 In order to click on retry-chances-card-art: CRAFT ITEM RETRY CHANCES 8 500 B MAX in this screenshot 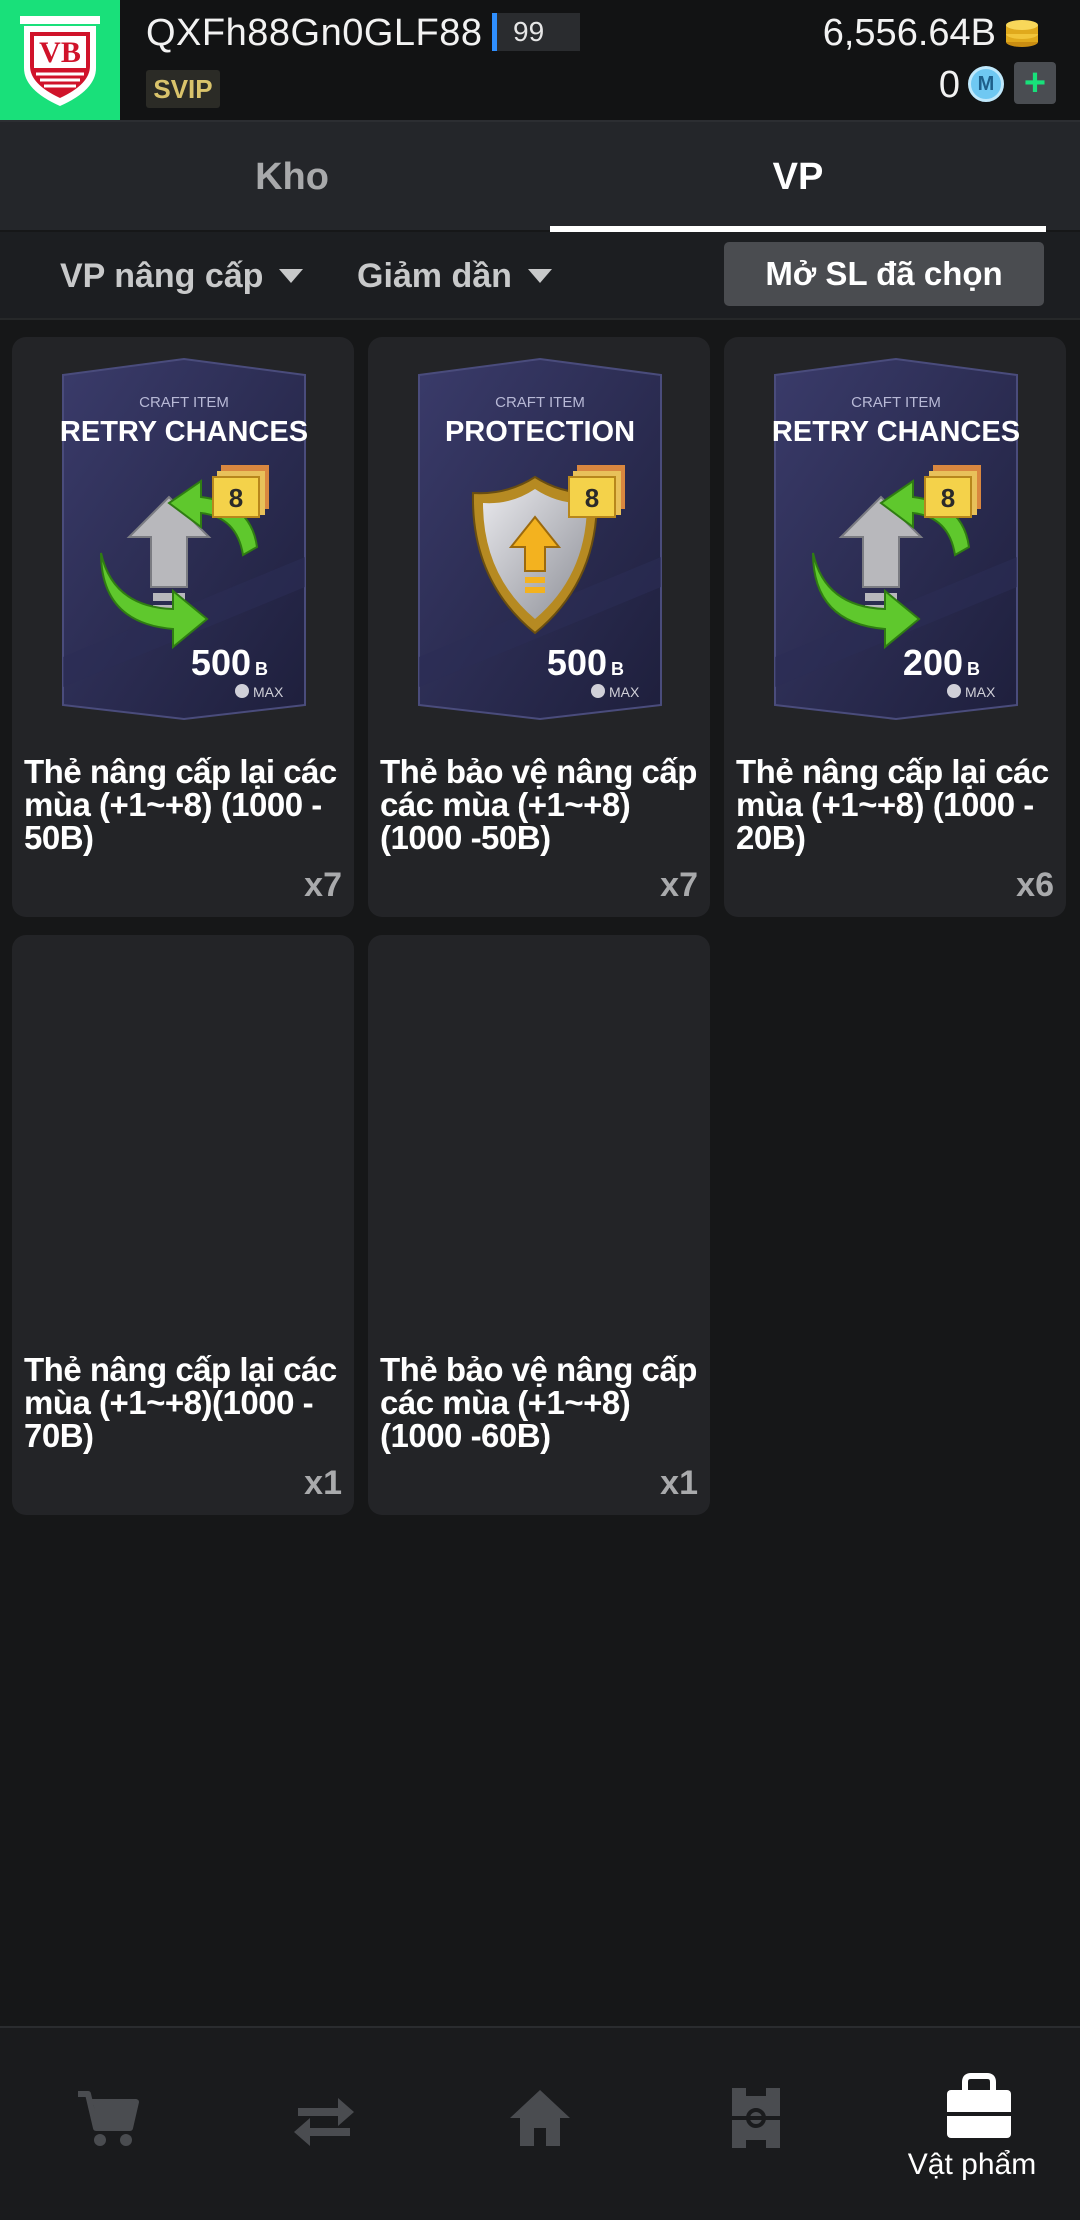, I will do `click(184, 539)`.